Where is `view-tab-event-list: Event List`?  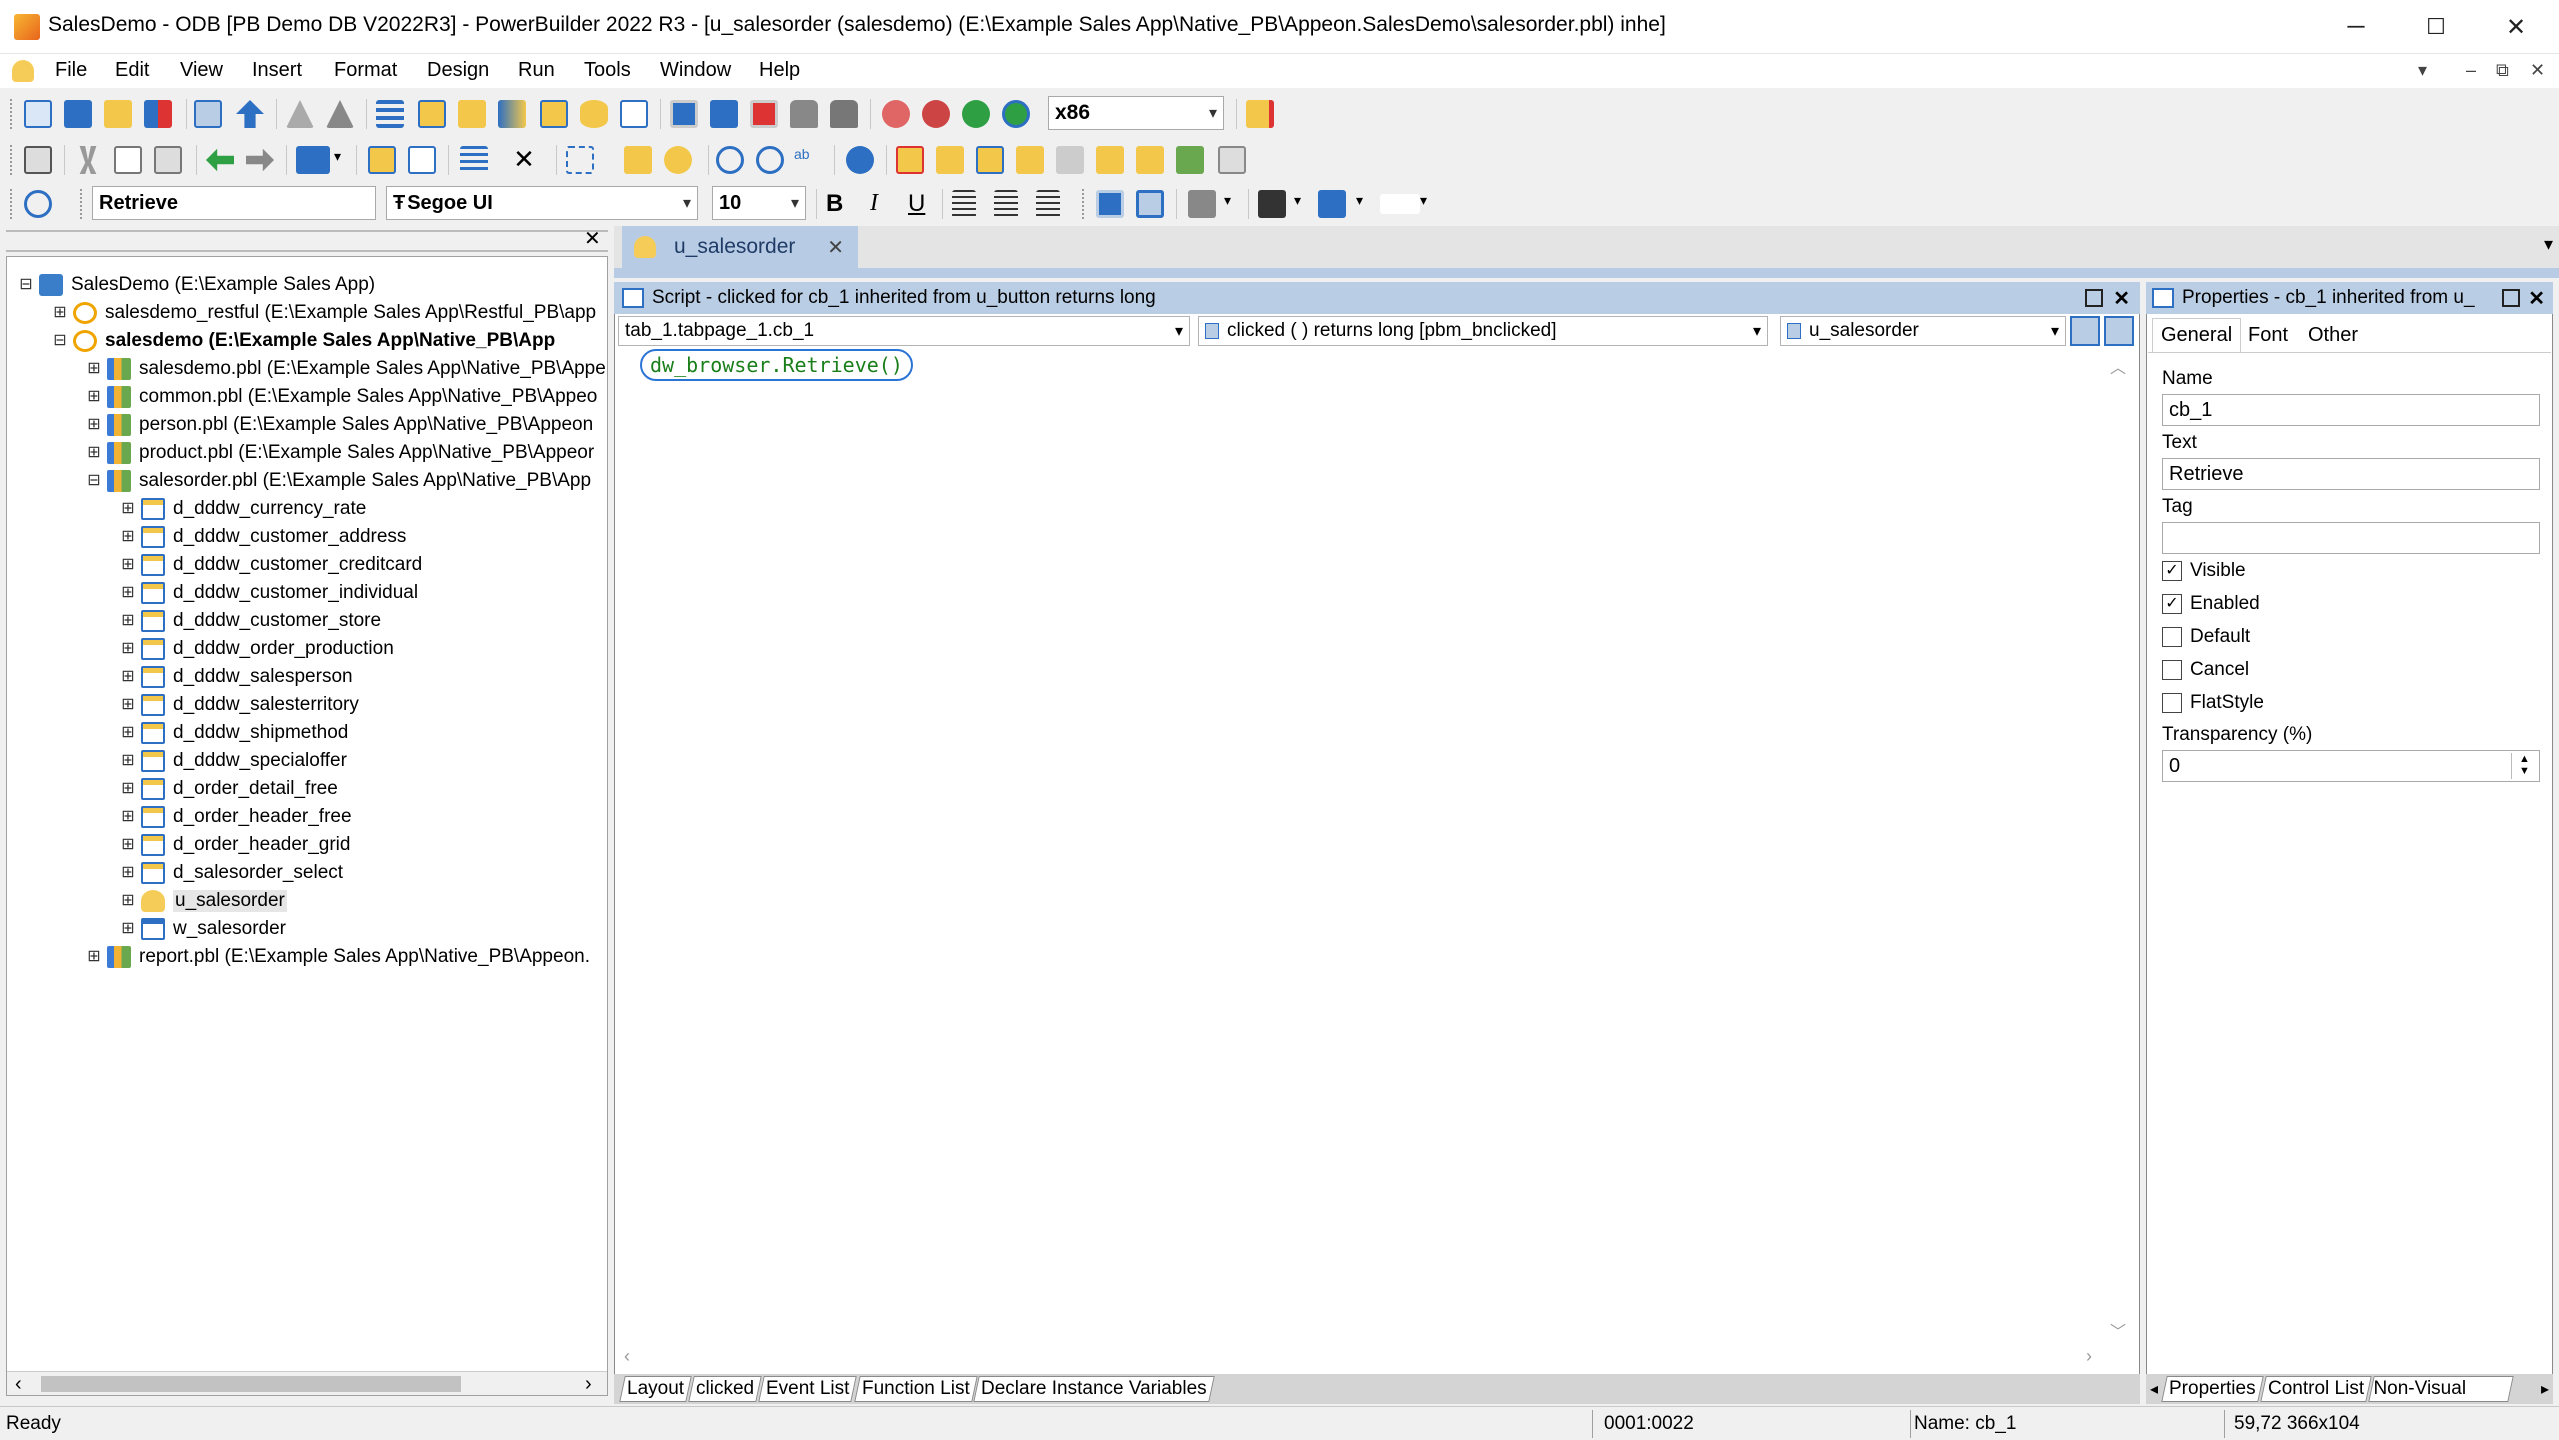
view-tab-event-list: Event List is located at coordinates (808, 1389).